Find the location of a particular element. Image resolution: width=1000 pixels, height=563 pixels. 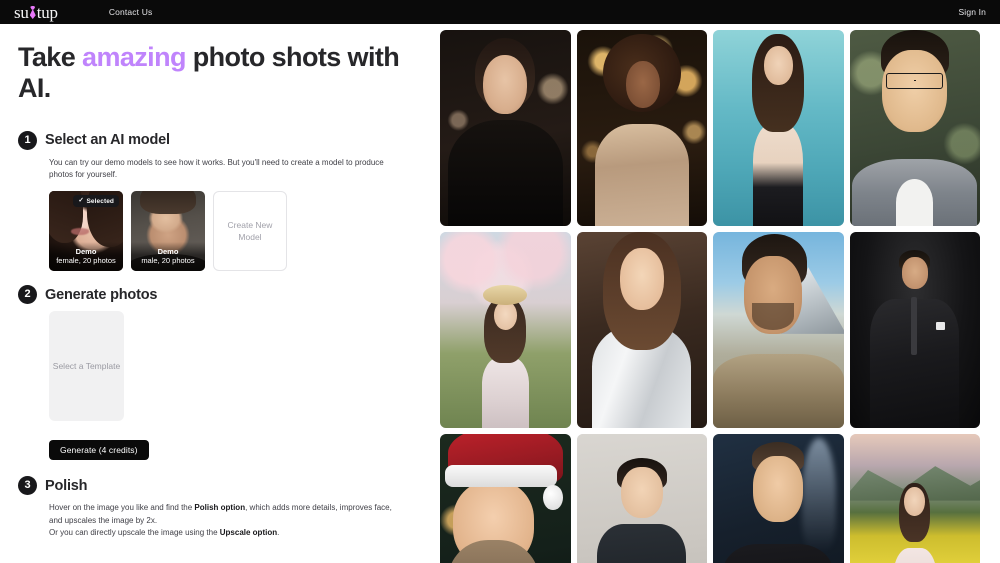

nav-link-contact-us: Contact Us is located at coordinates (131, 12).